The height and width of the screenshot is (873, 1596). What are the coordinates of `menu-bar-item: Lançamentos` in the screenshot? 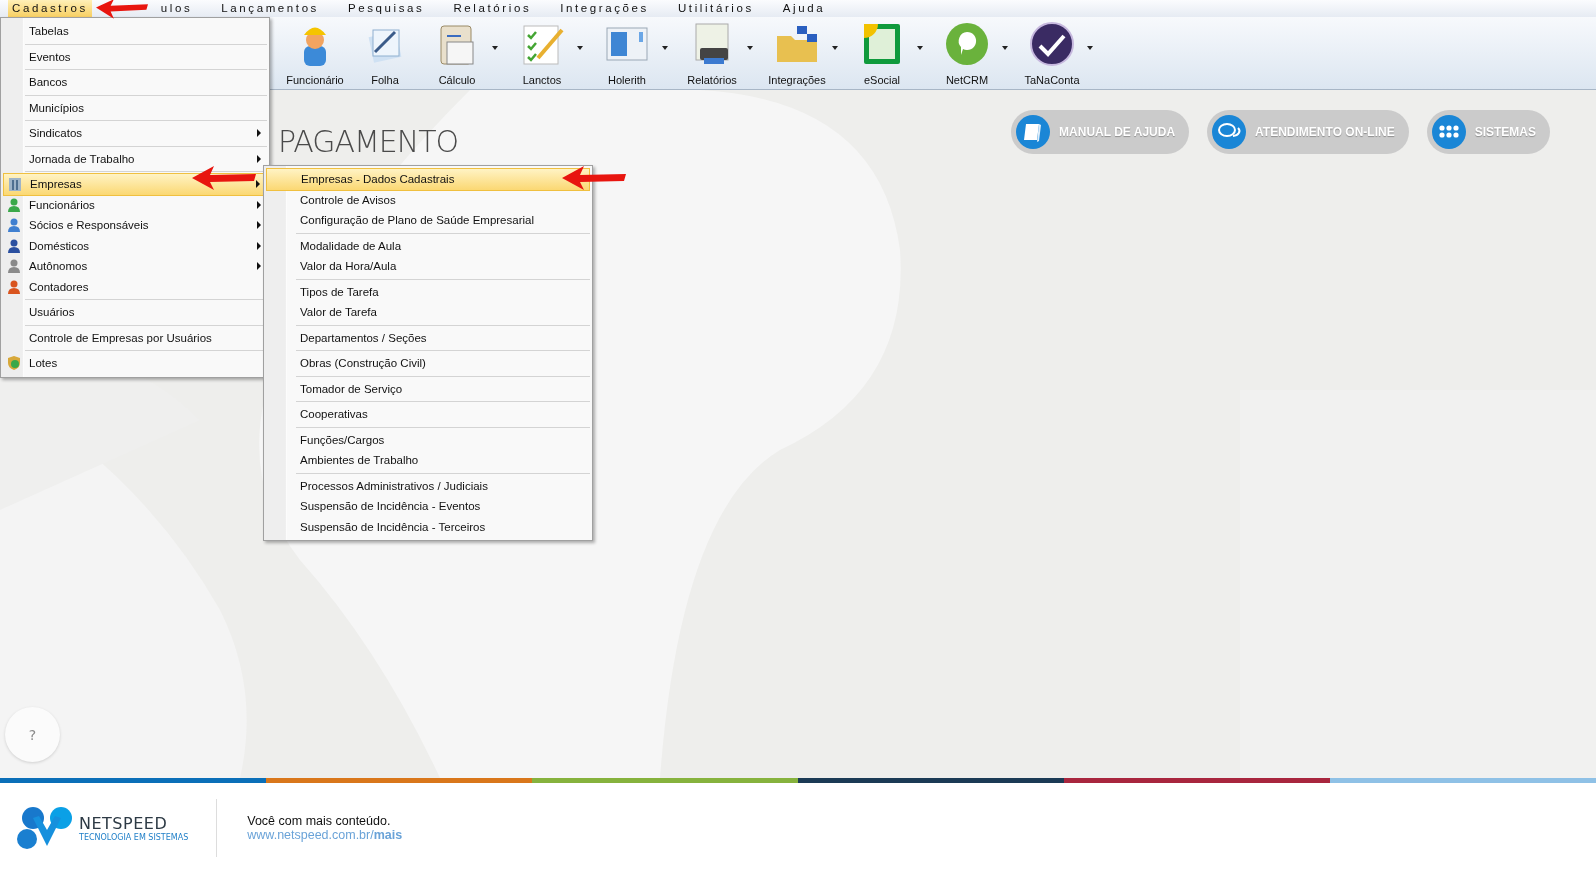 It's located at (270, 8).